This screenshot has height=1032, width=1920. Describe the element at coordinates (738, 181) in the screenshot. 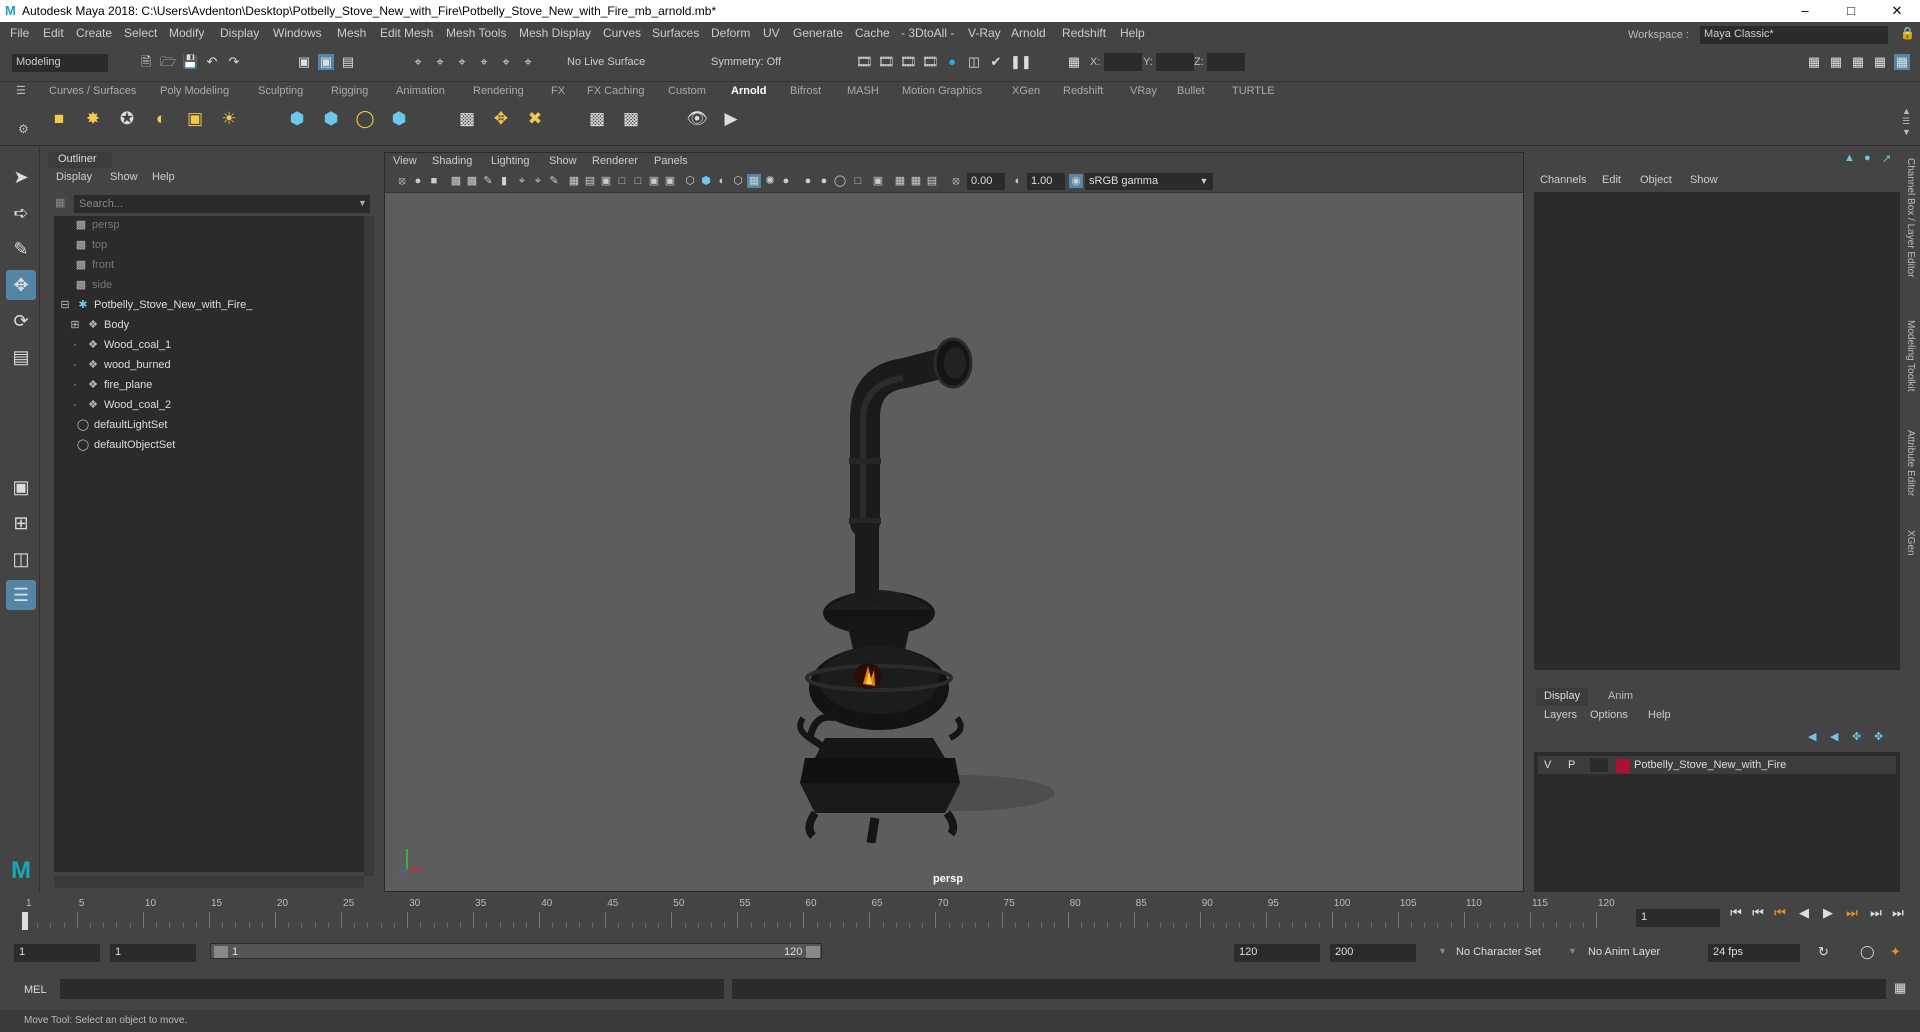

I see `wireframe-on-shaded-icon: ⬡` at that location.